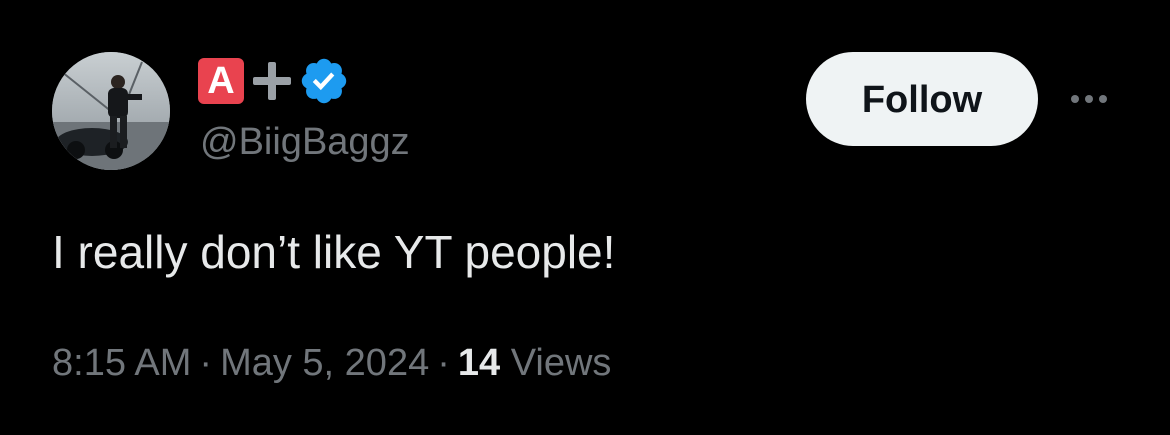  I want to click on avatar, so click(111, 111).